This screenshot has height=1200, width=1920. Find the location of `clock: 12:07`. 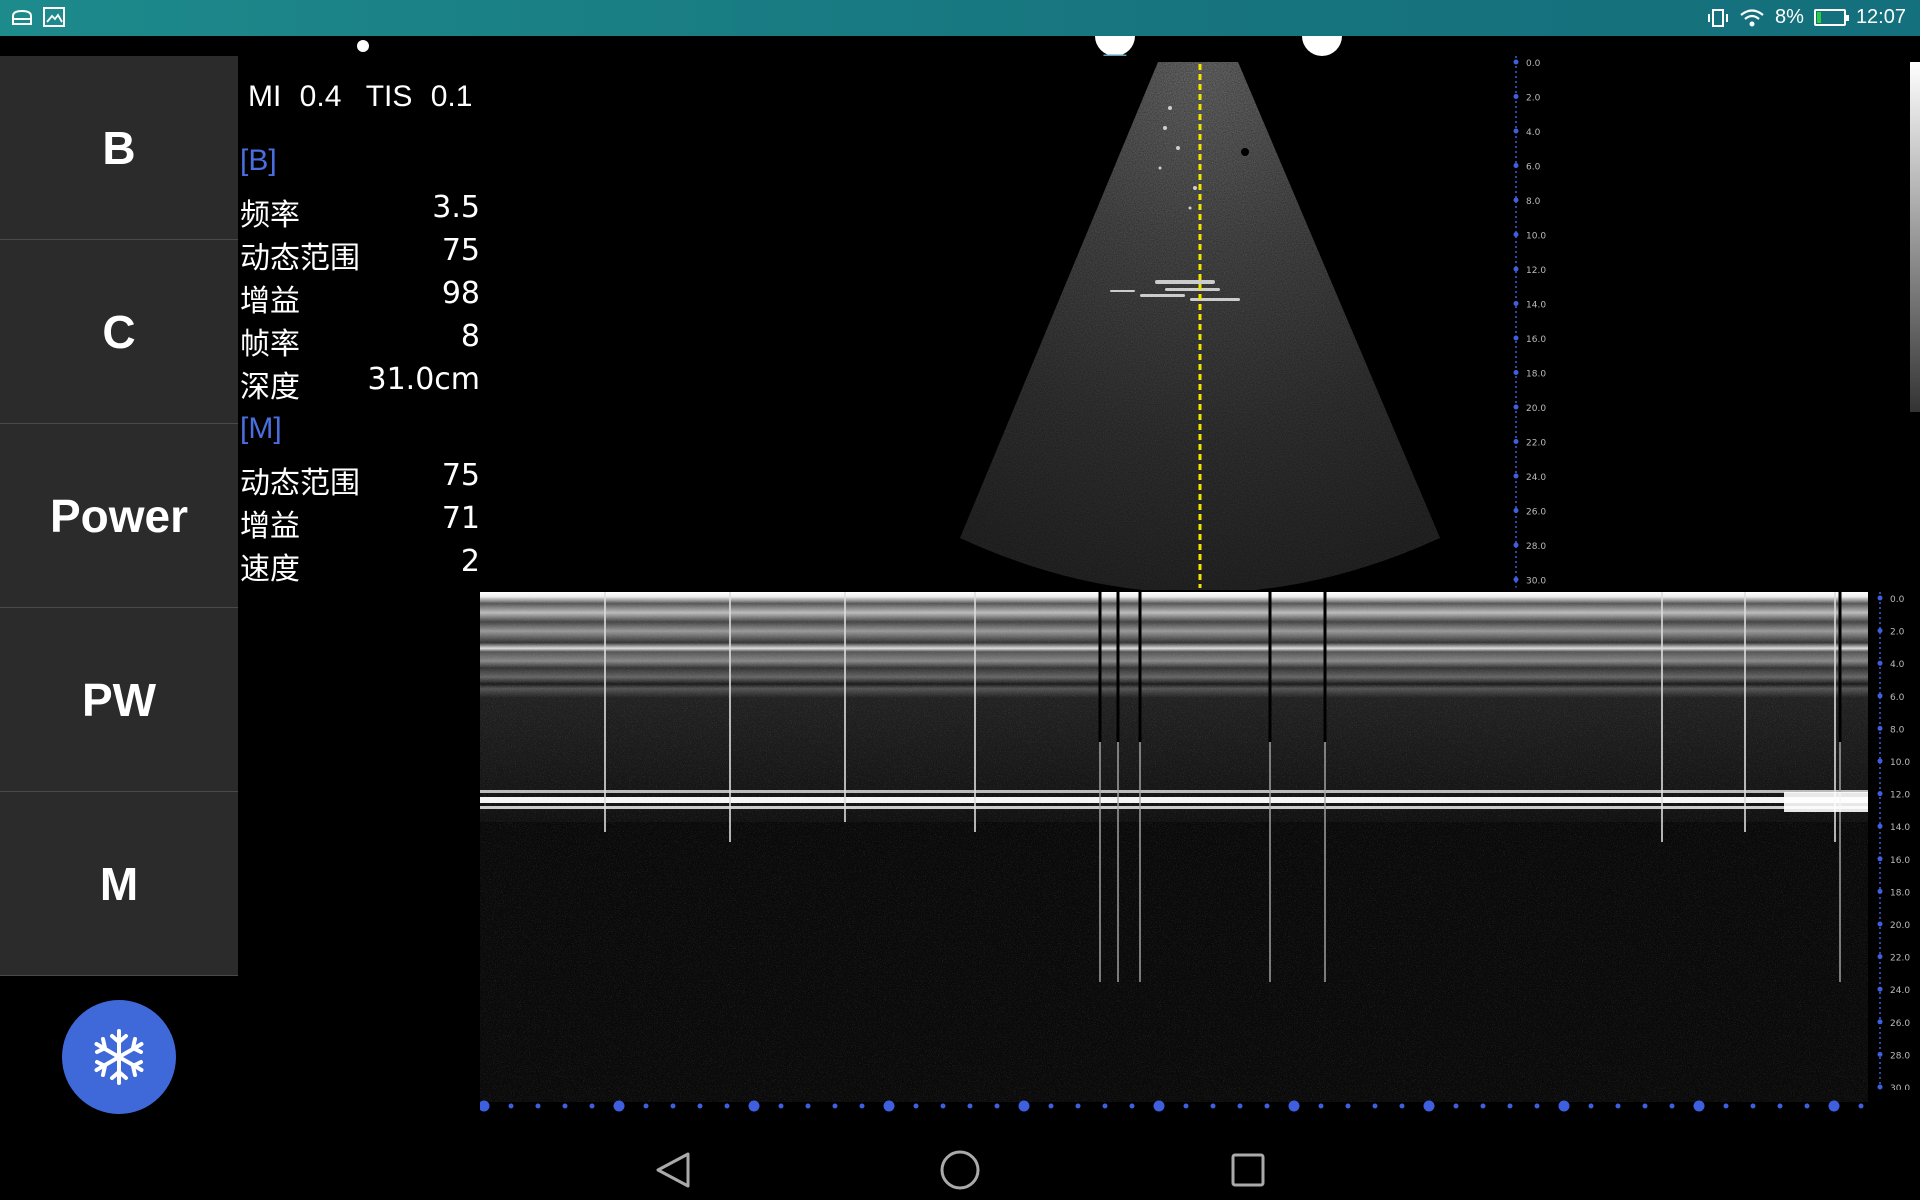

clock: 12:07 is located at coordinates (1880, 17).